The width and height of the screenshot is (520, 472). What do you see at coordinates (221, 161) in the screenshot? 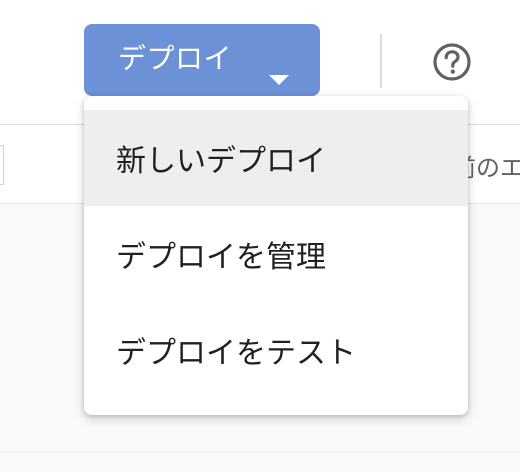
I see `menu-item-label: 新しいデプロイ` at bounding box center [221, 161].